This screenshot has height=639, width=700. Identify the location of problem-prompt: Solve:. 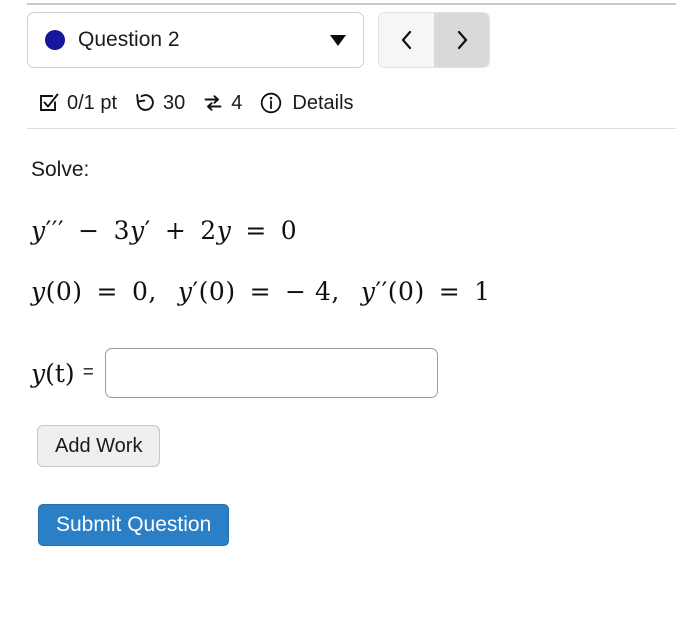
(60, 169).